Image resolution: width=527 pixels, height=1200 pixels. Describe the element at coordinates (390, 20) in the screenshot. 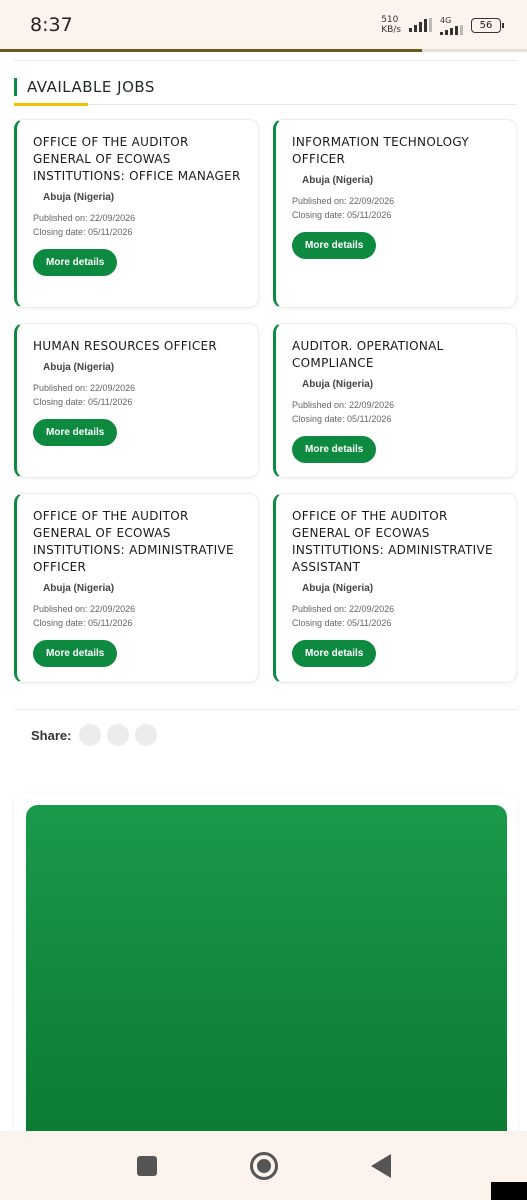

I see `network-speed-value: 510` at that location.